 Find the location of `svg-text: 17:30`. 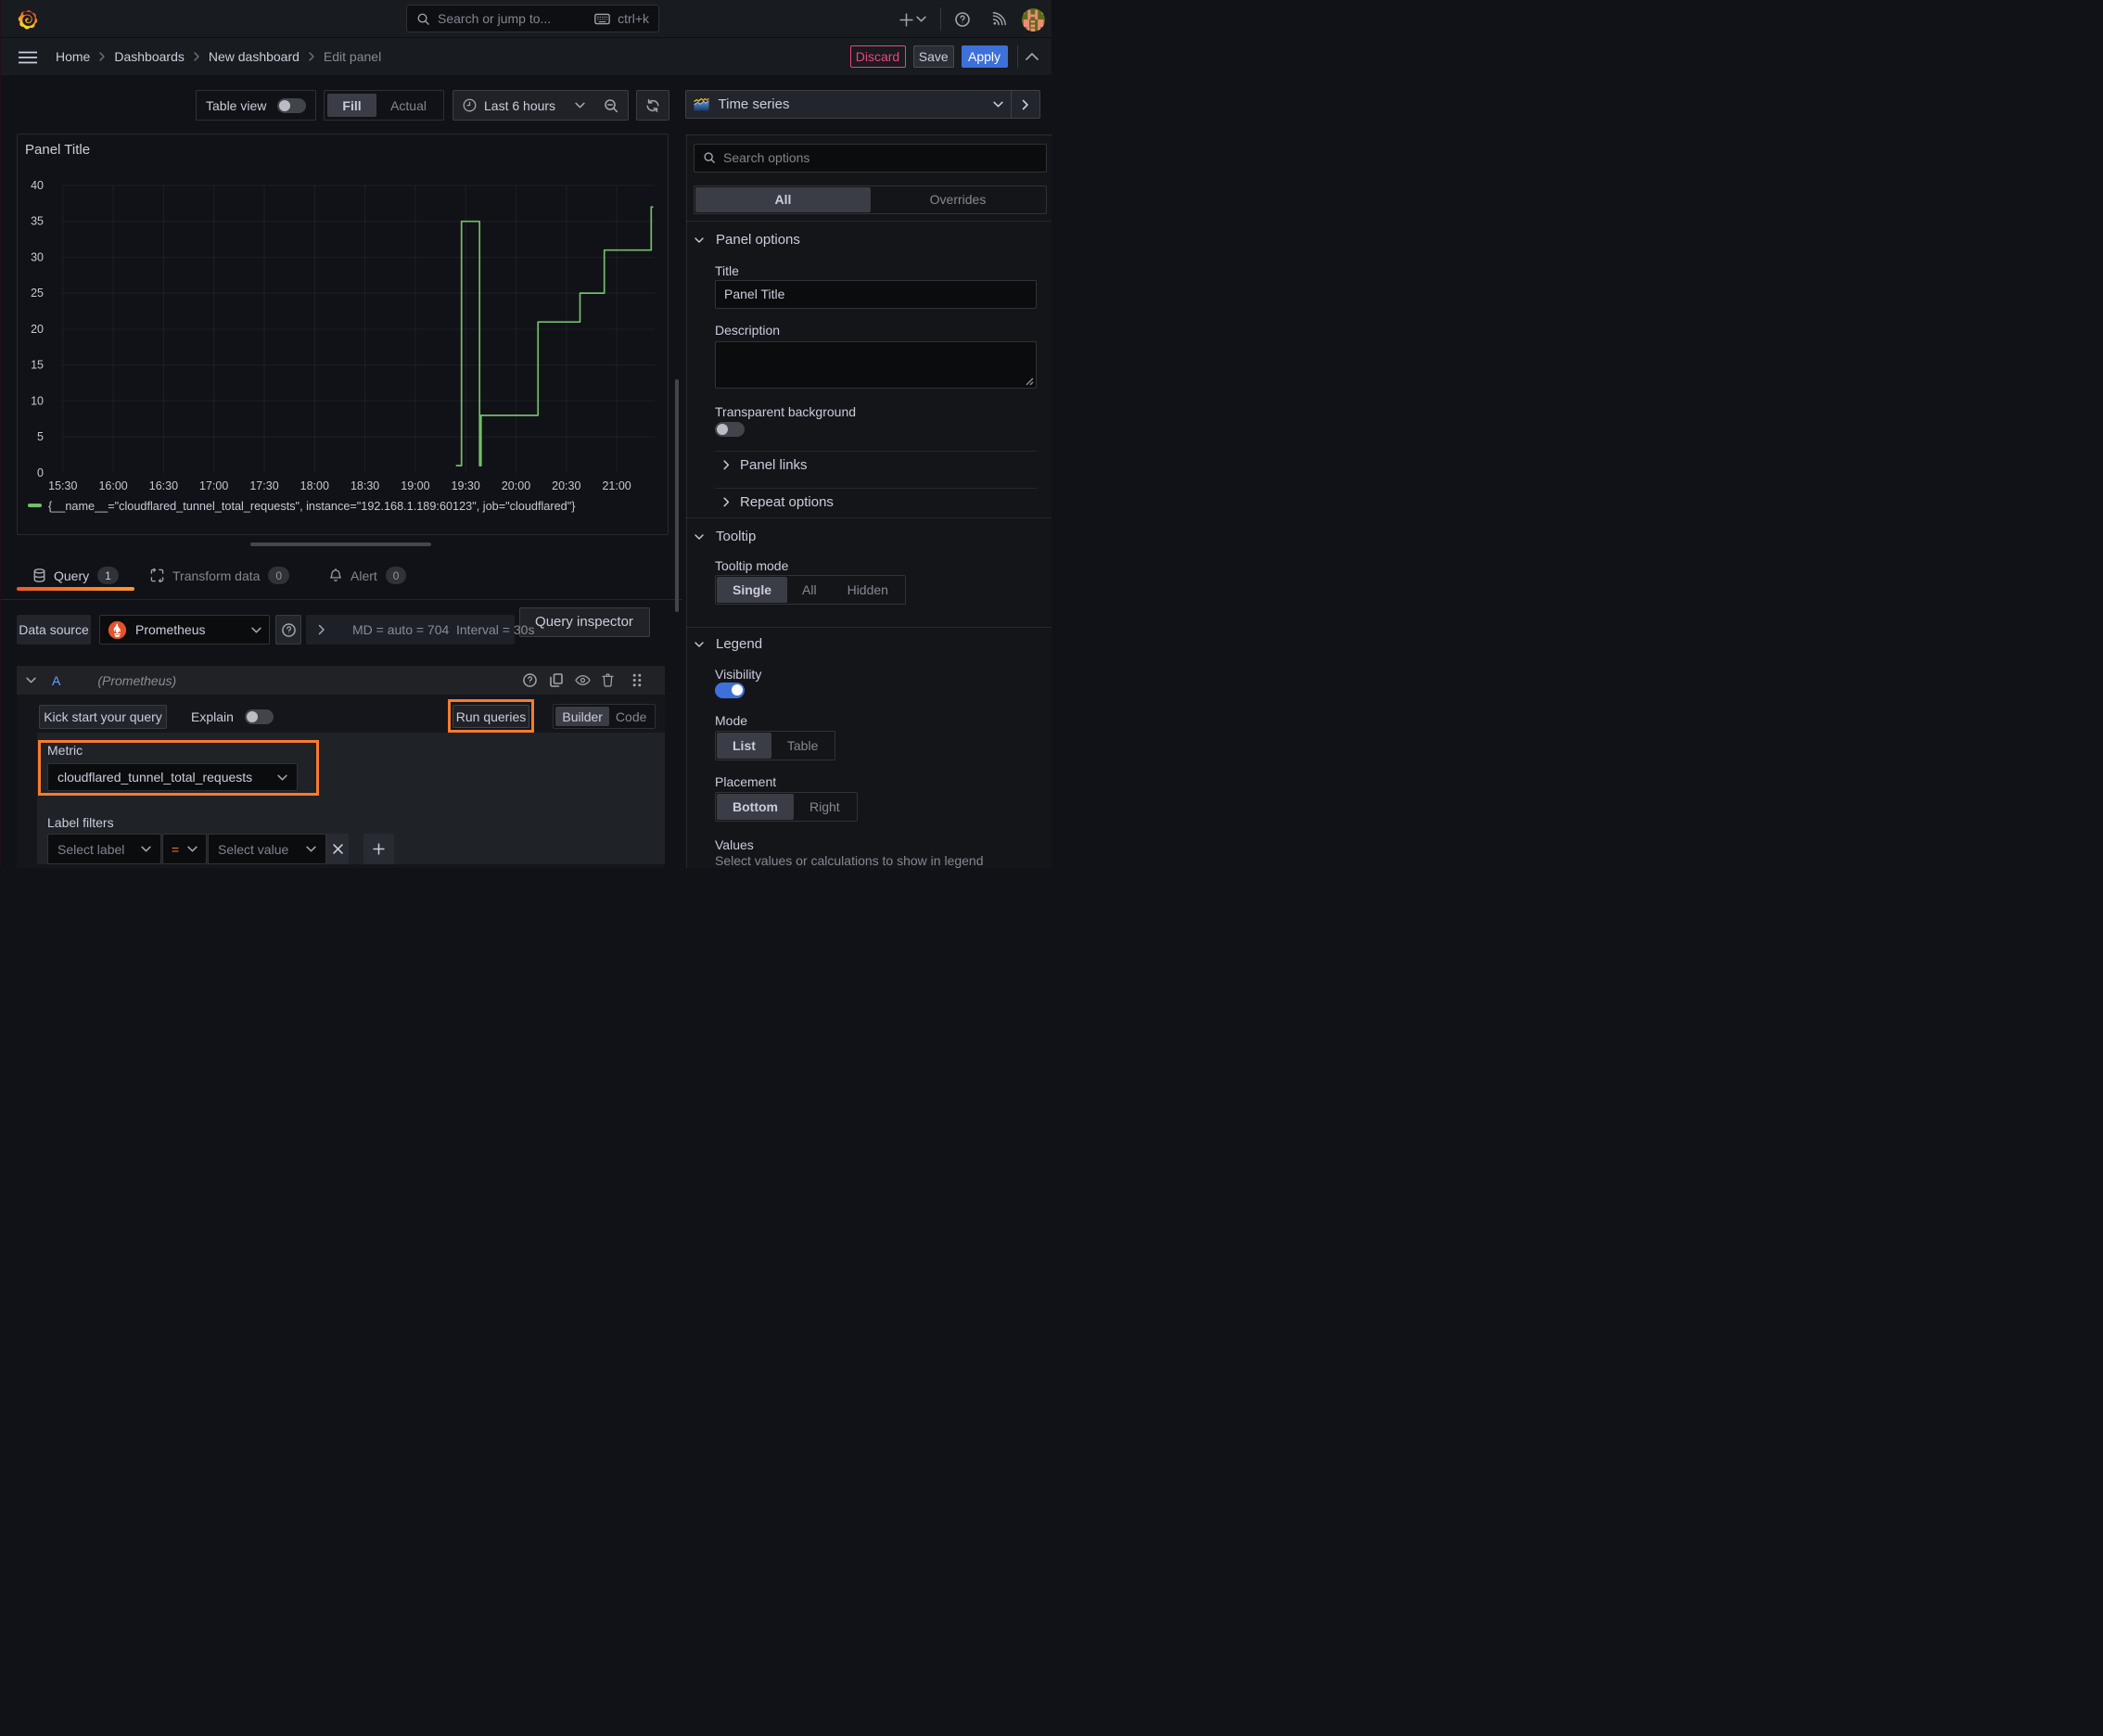

svg-text: 17:30 is located at coordinates (263, 485).